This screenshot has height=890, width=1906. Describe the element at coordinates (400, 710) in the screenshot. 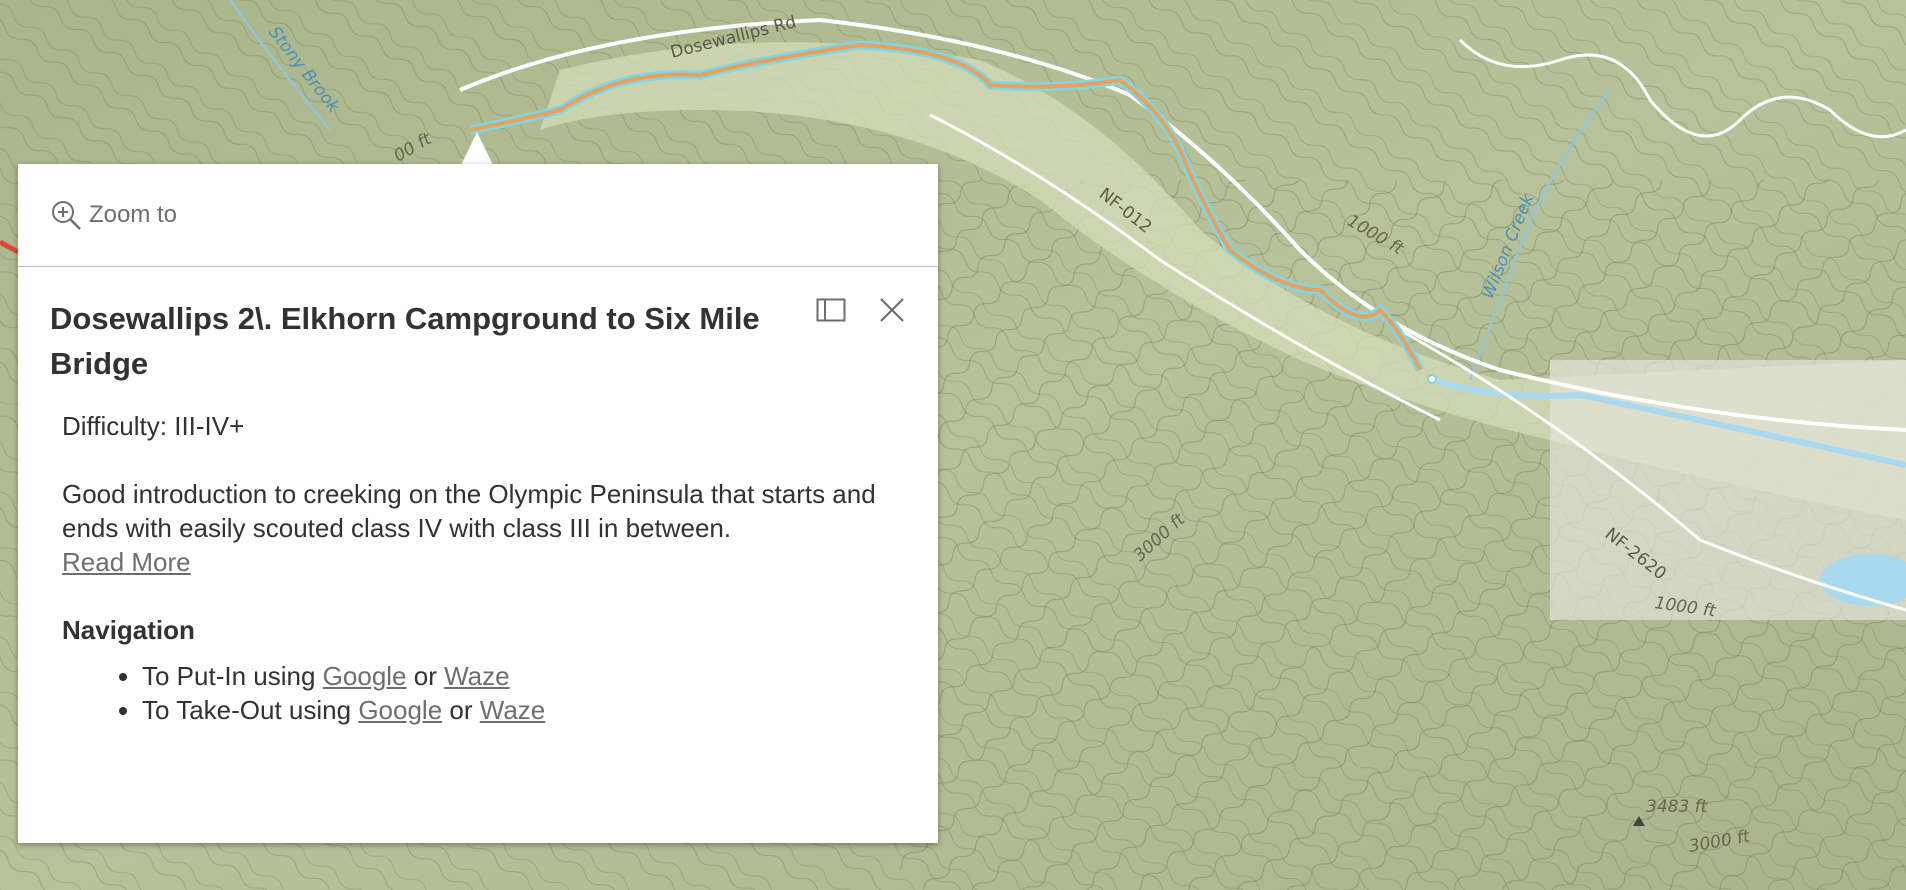

I see `take-out-google-link: Google` at that location.